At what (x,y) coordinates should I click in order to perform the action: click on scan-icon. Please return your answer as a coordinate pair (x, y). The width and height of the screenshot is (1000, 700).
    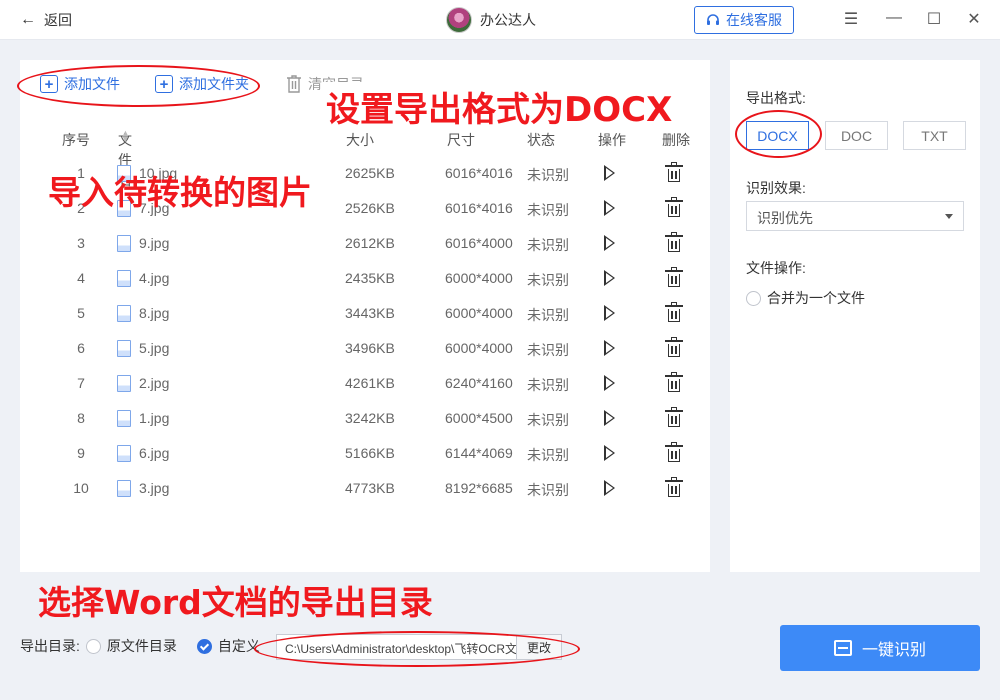
    Looking at the image, I should click on (842, 648).